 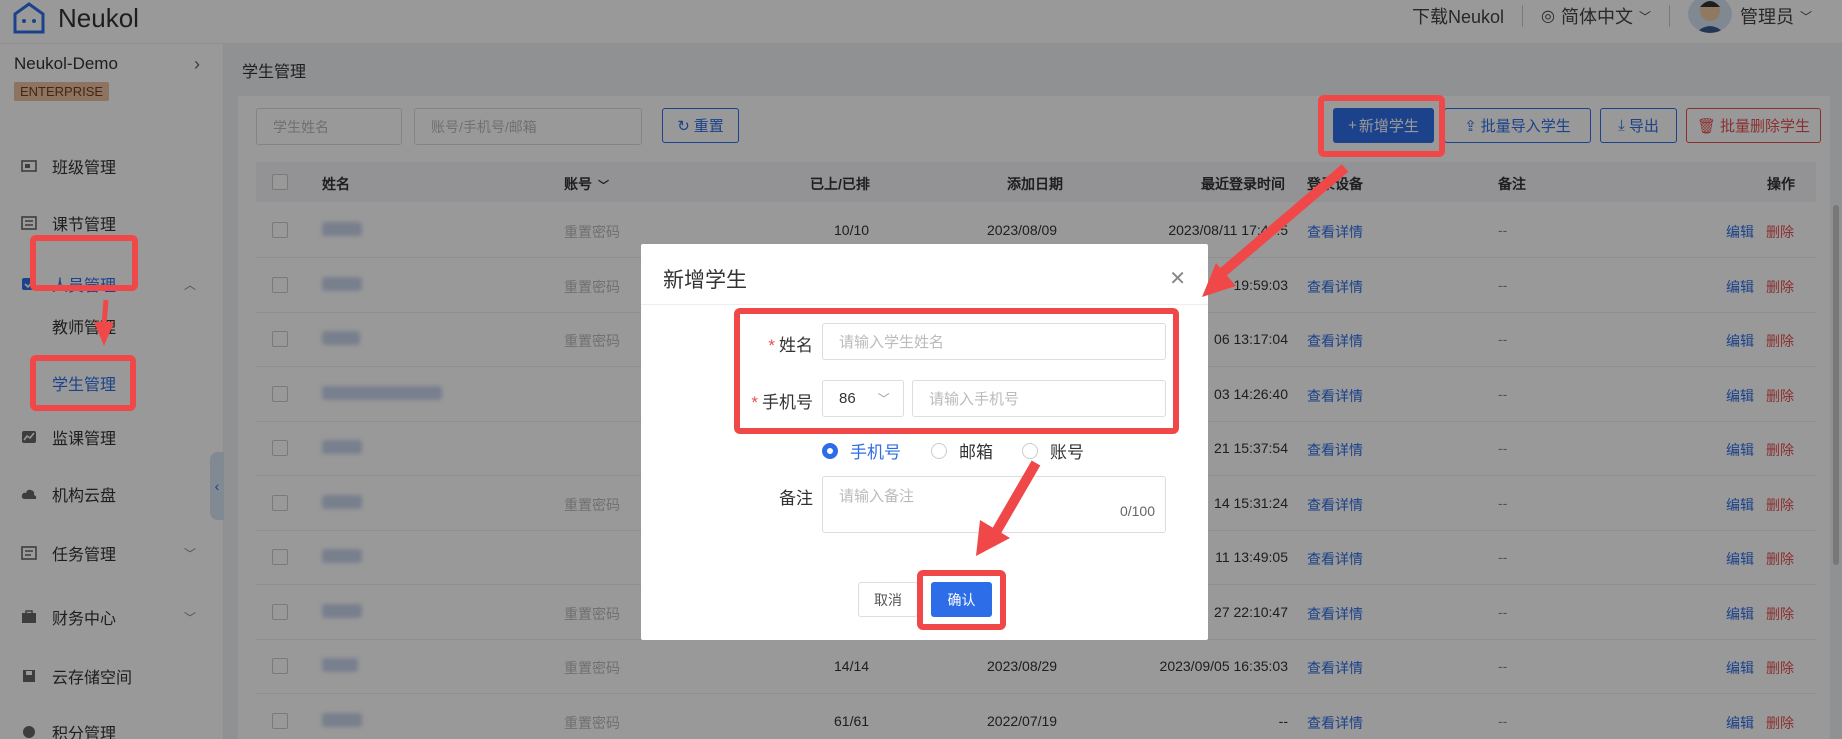 What do you see at coordinates (105, 312) in the screenshot?
I see `arrow-personnel-to-student` at bounding box center [105, 312].